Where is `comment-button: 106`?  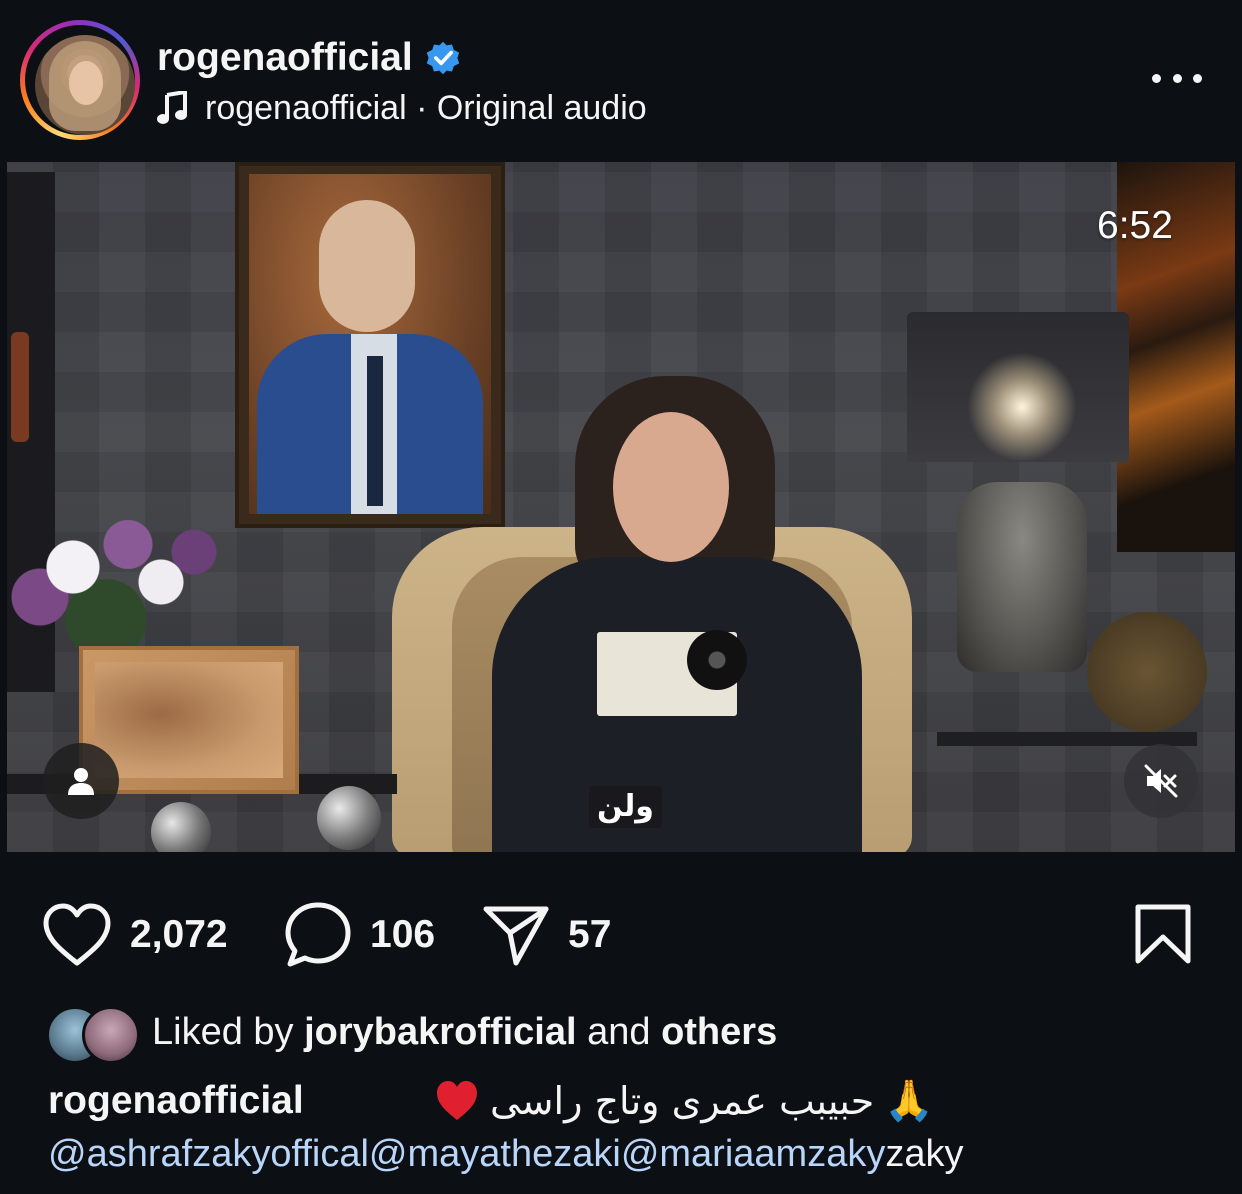
comment-button: 106 is located at coordinates (359, 935).